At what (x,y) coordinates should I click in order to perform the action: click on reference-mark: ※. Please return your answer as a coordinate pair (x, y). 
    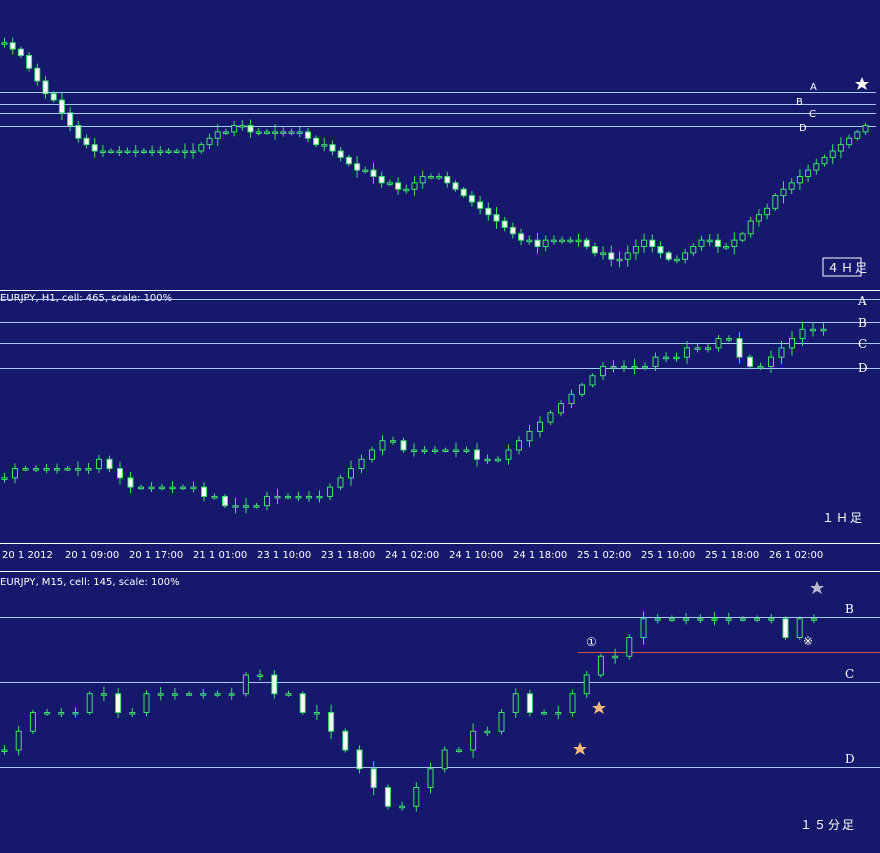
    Looking at the image, I should click on (808, 641).